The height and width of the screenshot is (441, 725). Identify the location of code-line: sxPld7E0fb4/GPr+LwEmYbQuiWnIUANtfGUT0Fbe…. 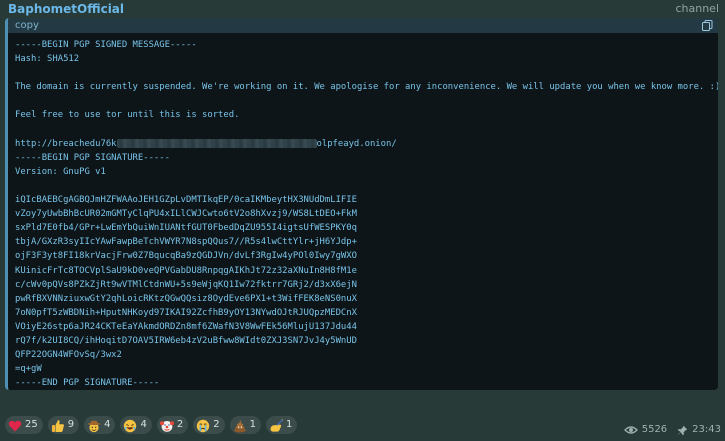
(186, 228).